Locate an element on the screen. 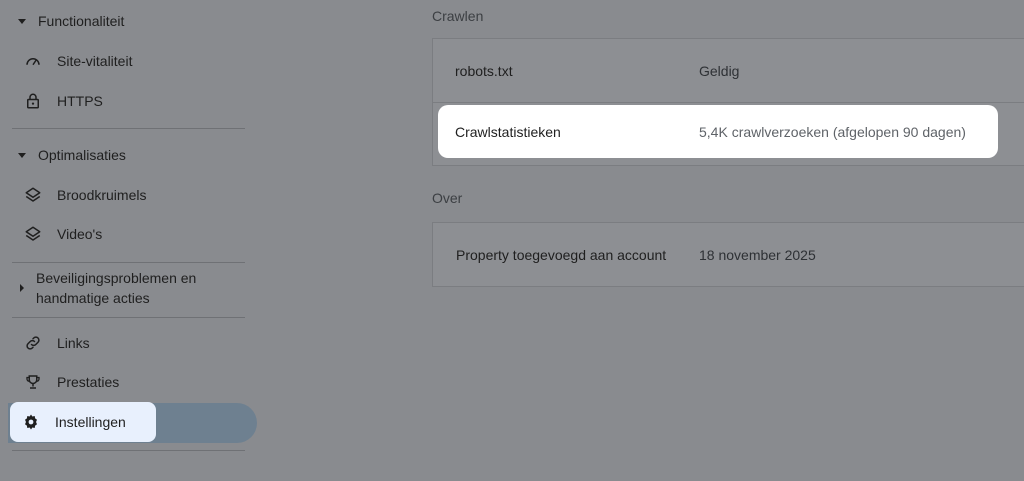  row-value: 5,4K crawlverzoeken (afgelopen 90 dagen) is located at coordinates (832, 132).